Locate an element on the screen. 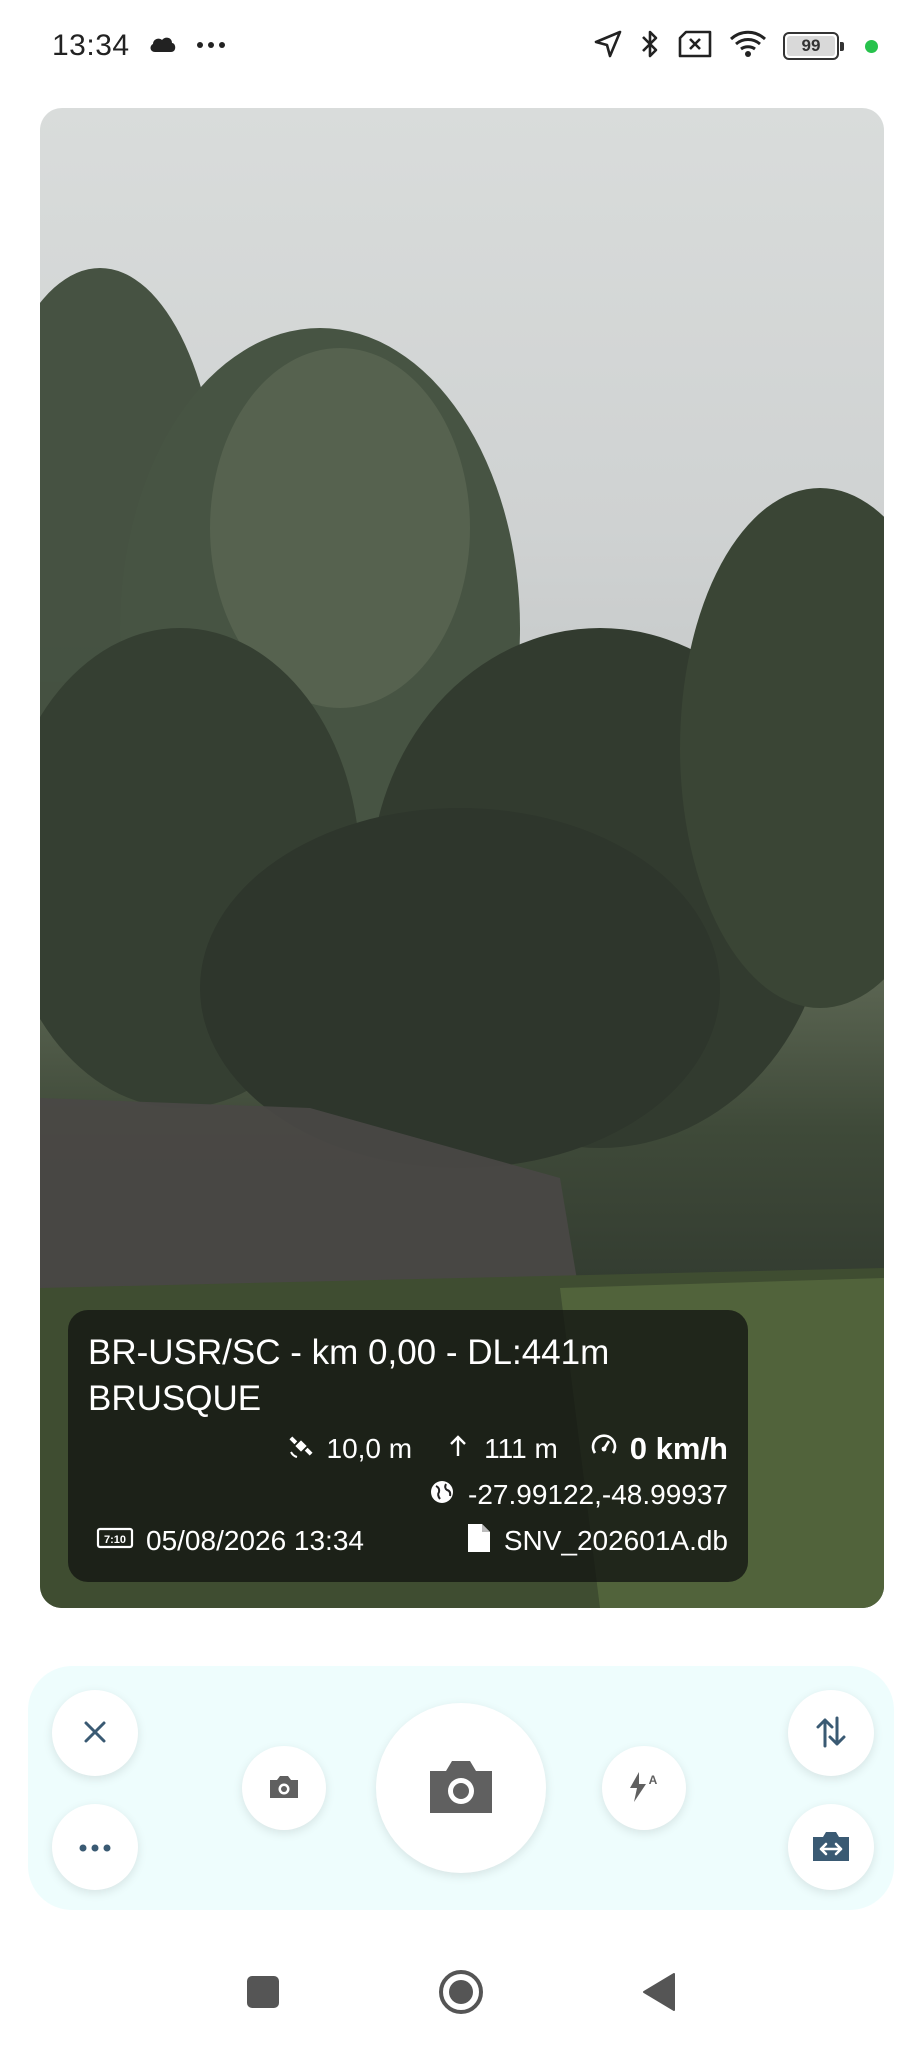 Image resolution: width=922 pixels, height=2048 pixels. swap-vertical-icon is located at coordinates (831, 1733).